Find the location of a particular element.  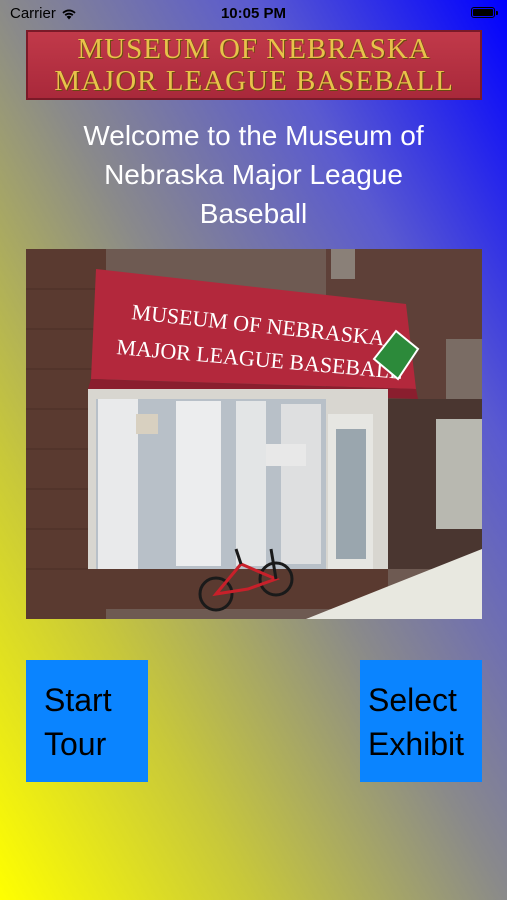

status-bar: Carrier 10:05 PM is located at coordinates (253, 14).